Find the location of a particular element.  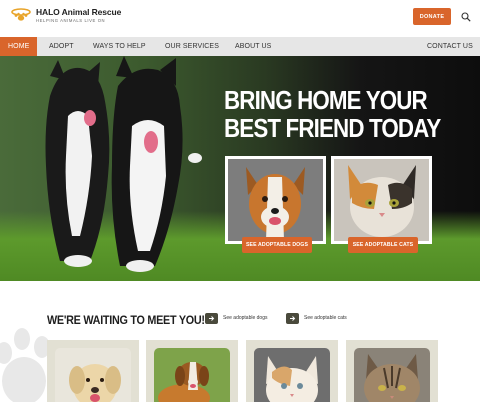

nav-item-adopt: ADOPT is located at coordinates (61, 46).